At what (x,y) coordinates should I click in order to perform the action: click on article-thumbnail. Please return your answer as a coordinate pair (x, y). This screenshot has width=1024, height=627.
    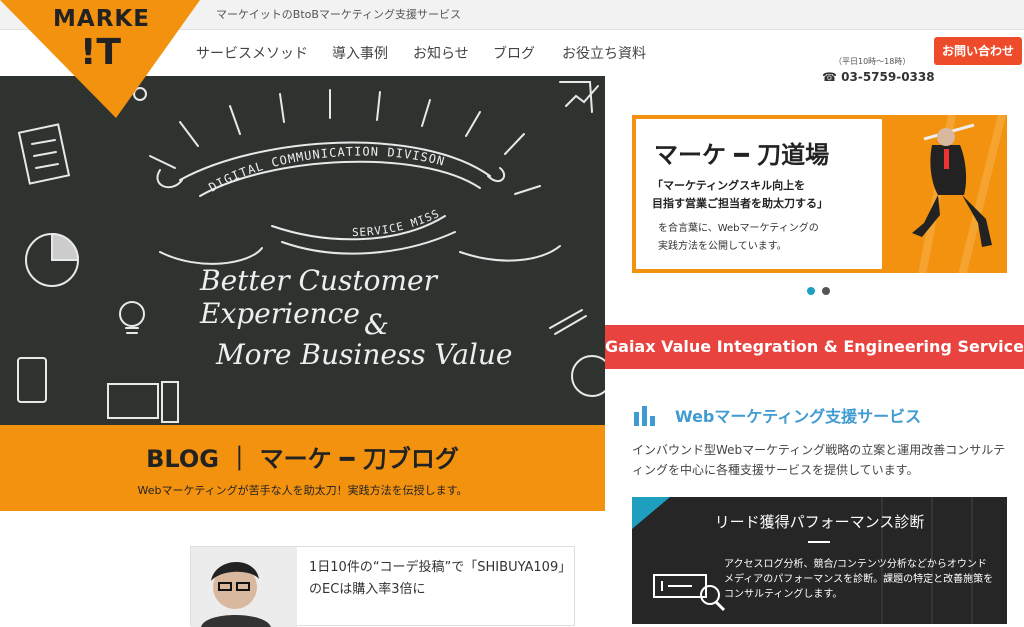
    Looking at the image, I should click on (244, 587).